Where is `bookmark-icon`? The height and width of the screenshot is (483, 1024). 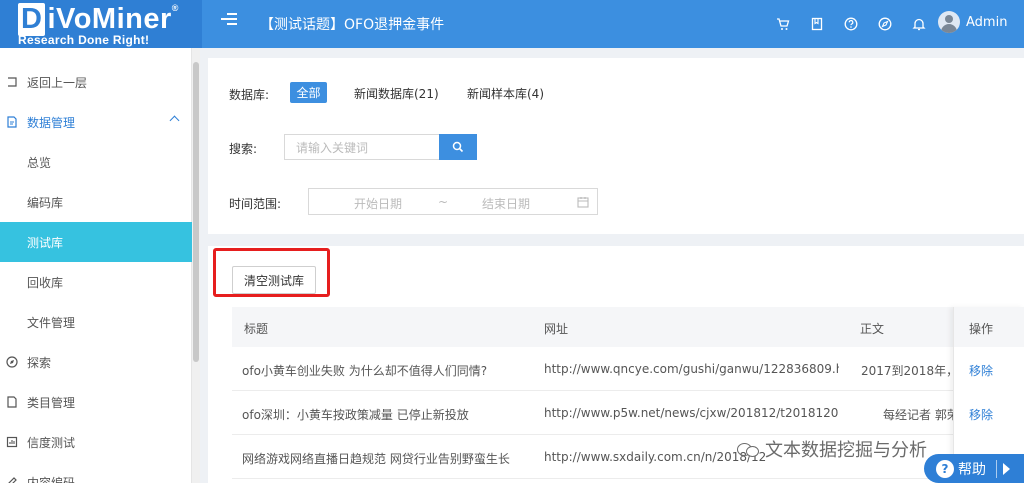 bookmark-icon is located at coordinates (817, 24).